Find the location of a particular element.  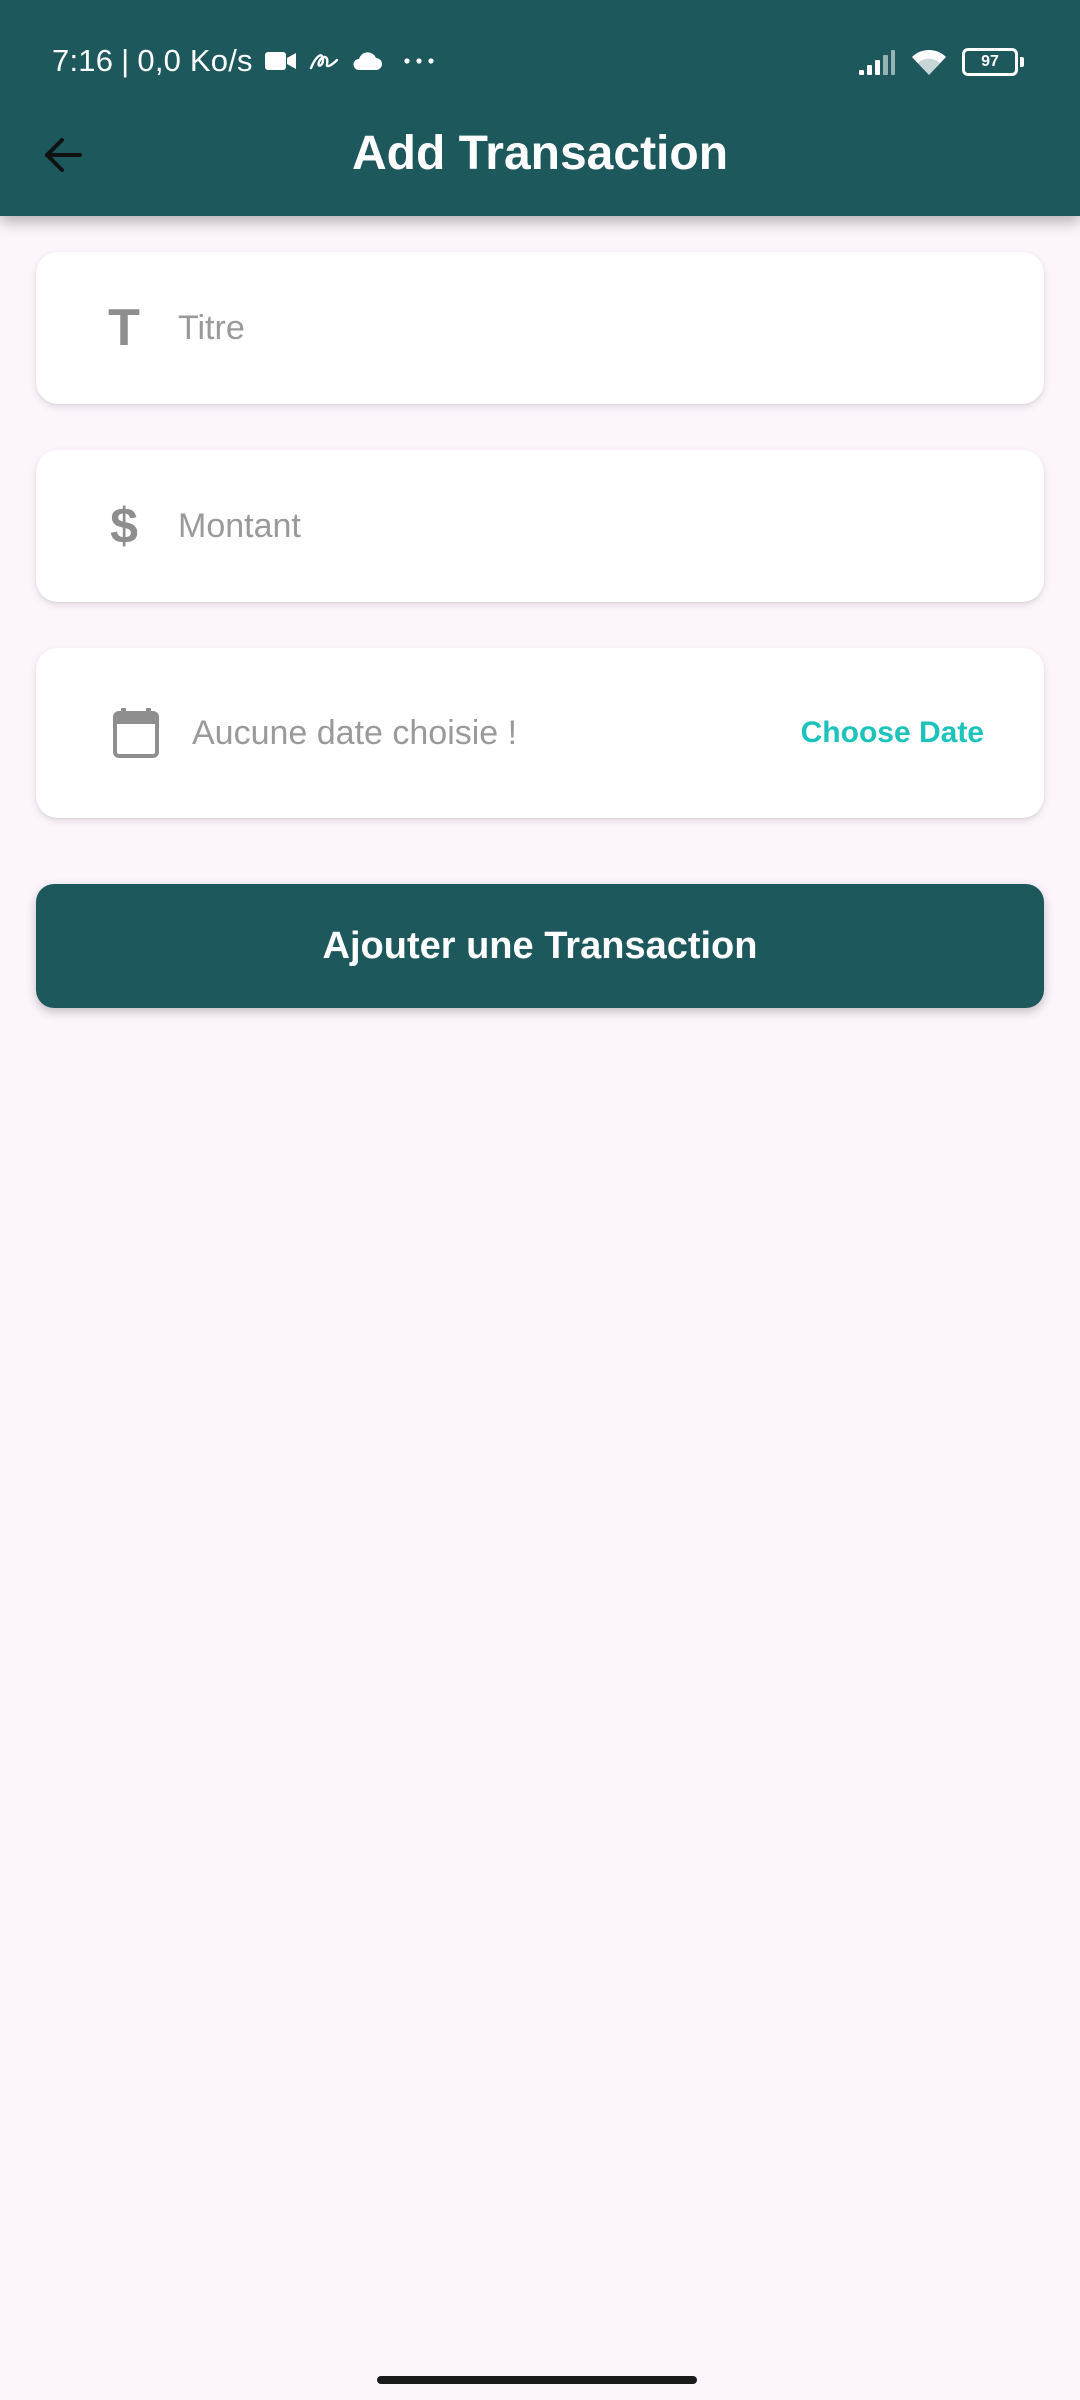

app-bar: 7:16 | 0,0 Ko/s 97 Add Transaction is located at coordinates (540, 108).